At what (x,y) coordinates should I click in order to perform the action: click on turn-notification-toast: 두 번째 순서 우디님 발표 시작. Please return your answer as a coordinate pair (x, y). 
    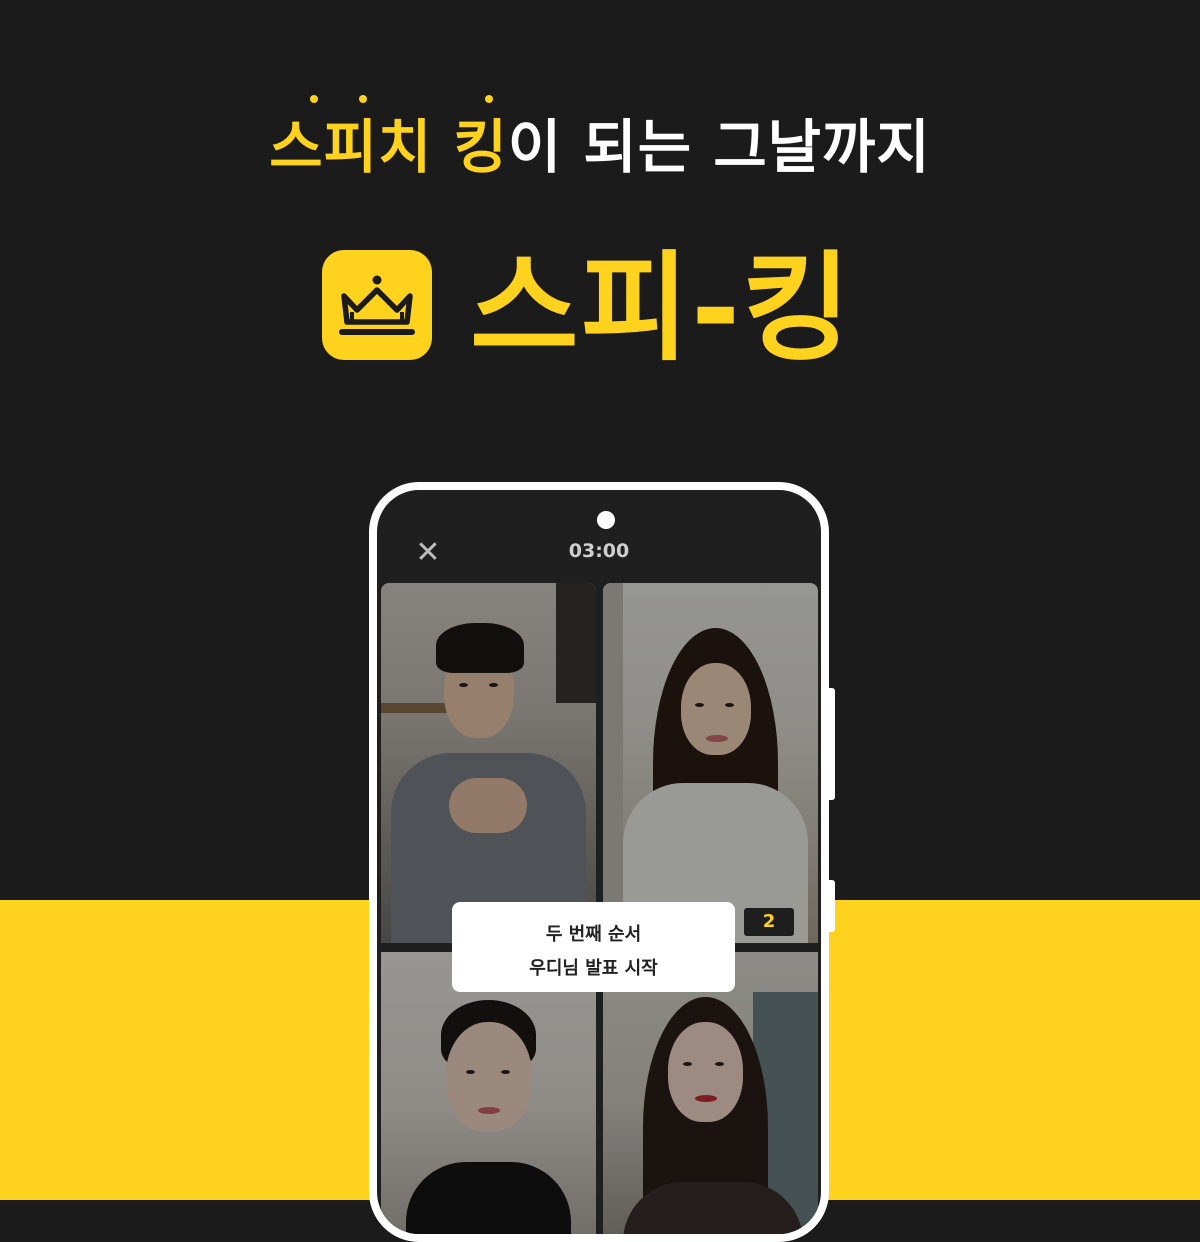
    Looking at the image, I should click on (593, 947).